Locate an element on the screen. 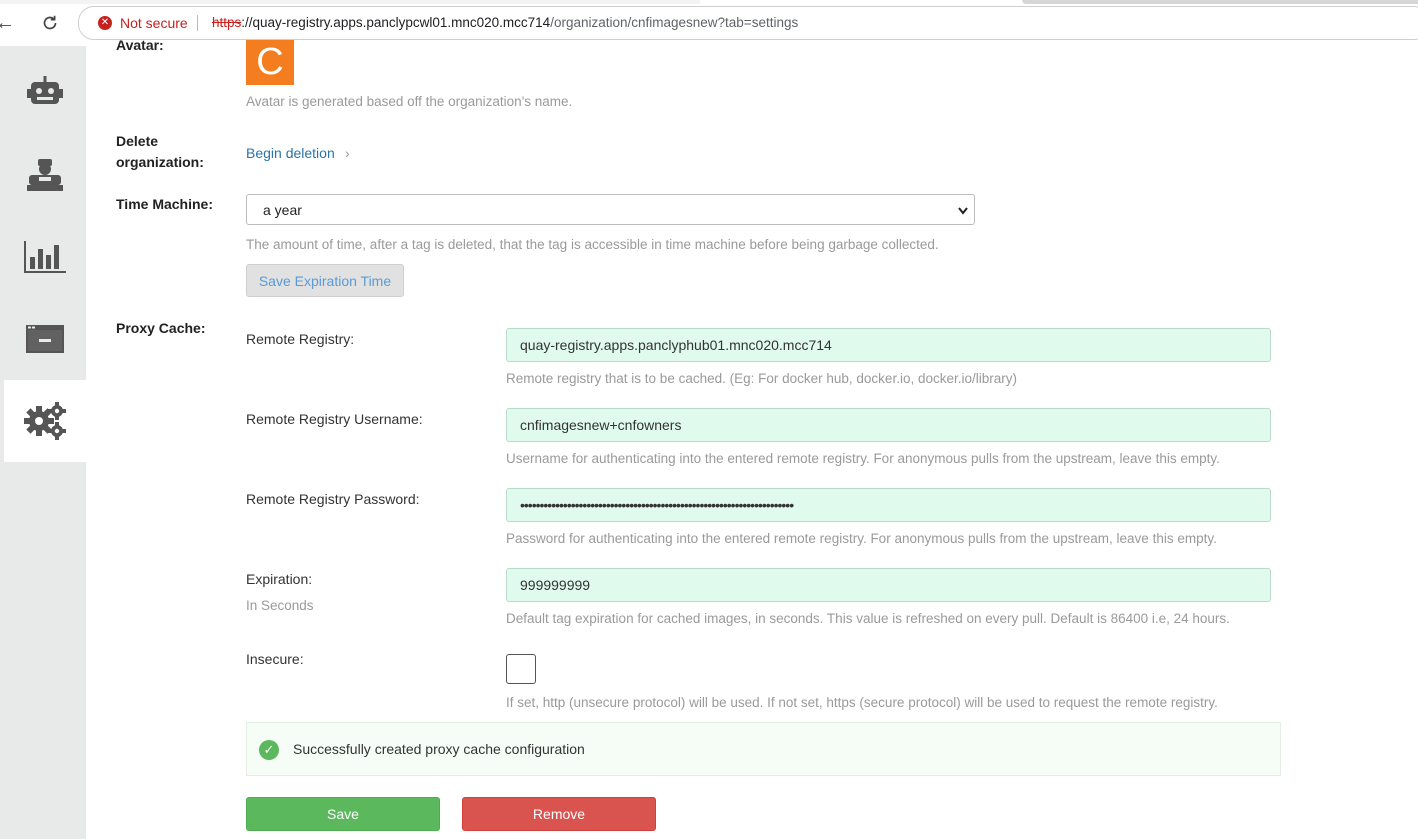 The image size is (1418, 839). remote-registry-password-label: Remote Registry Password: is located at coordinates (333, 499).